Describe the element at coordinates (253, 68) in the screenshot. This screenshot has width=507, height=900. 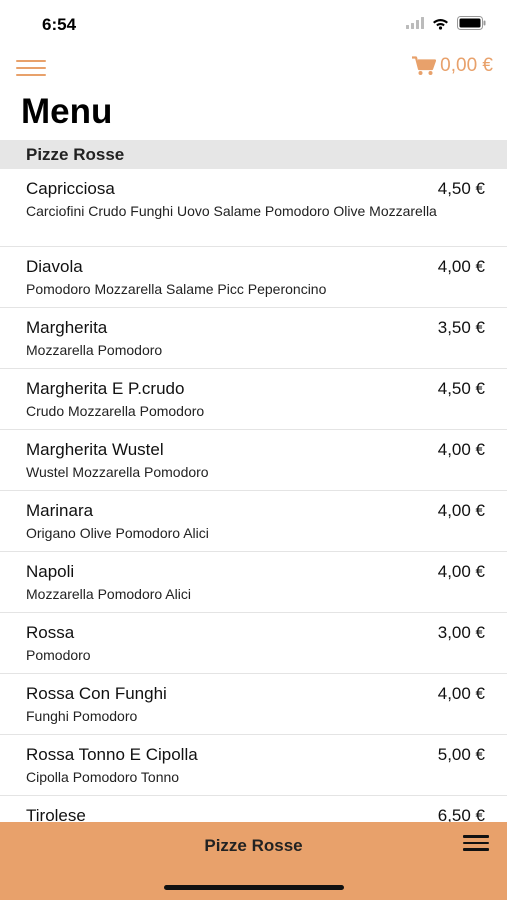
I see `nav-bar: 0,00 €` at that location.